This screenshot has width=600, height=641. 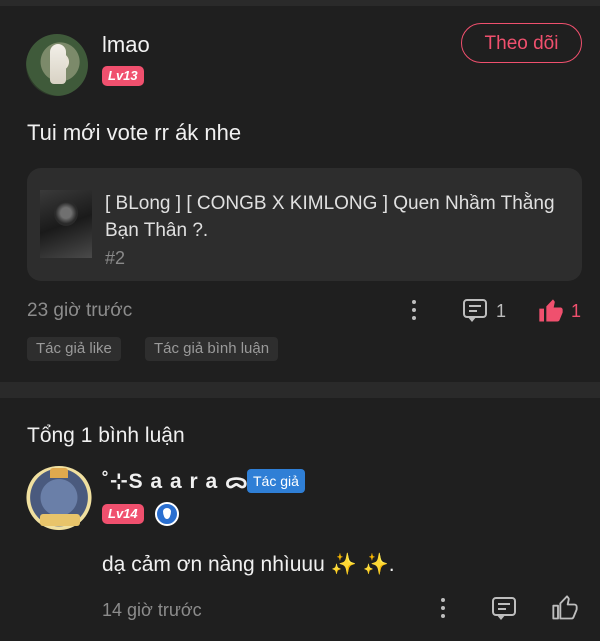 I want to click on author-liked-tag: Tác giả like, so click(x=74, y=349).